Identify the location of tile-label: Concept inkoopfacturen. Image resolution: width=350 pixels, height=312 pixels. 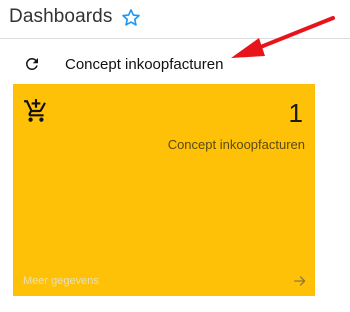
(236, 144).